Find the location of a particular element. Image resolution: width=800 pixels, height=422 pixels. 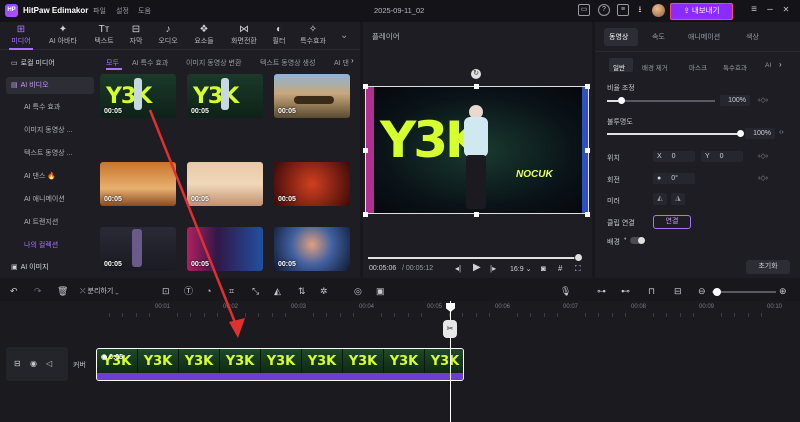

opacity-slider-knob is located at coordinates (740, 133).